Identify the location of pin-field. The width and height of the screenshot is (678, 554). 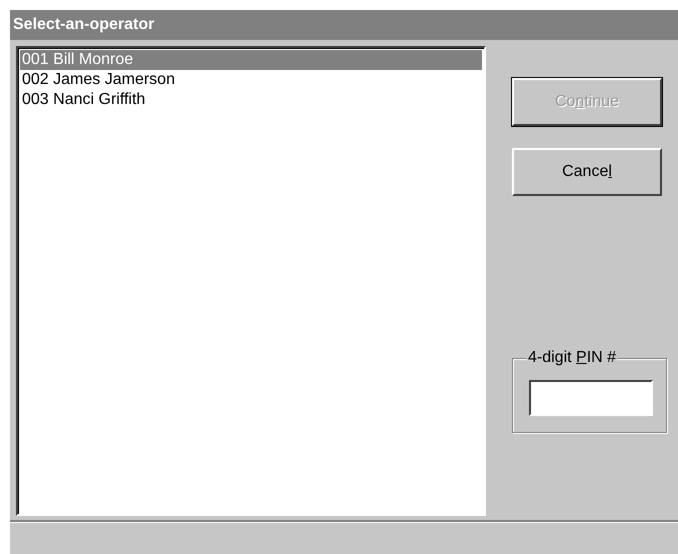
(591, 398).